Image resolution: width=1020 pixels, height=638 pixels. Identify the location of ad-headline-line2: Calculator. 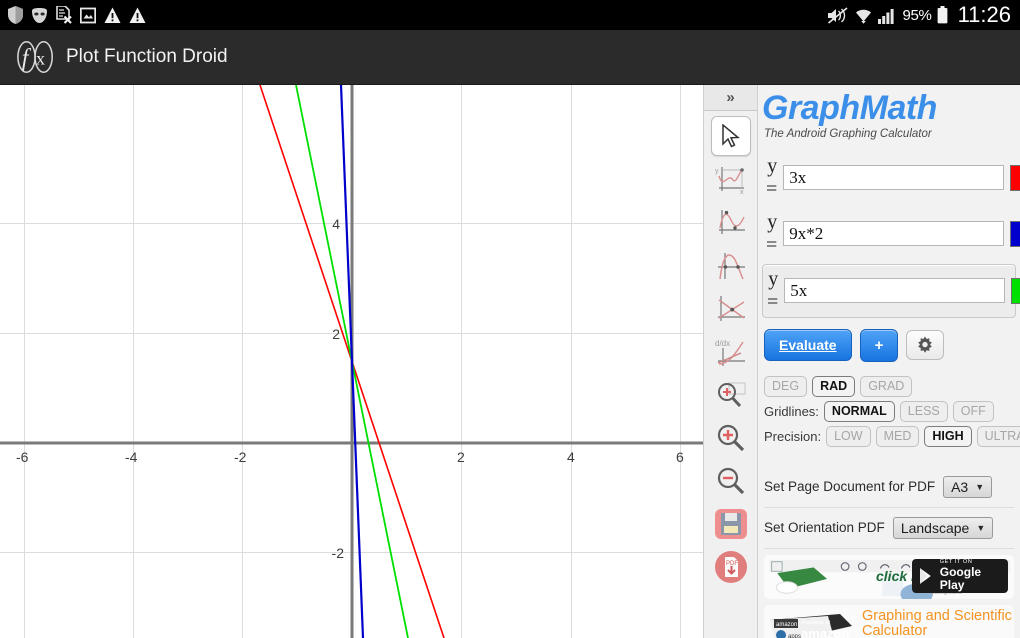
(895, 630).